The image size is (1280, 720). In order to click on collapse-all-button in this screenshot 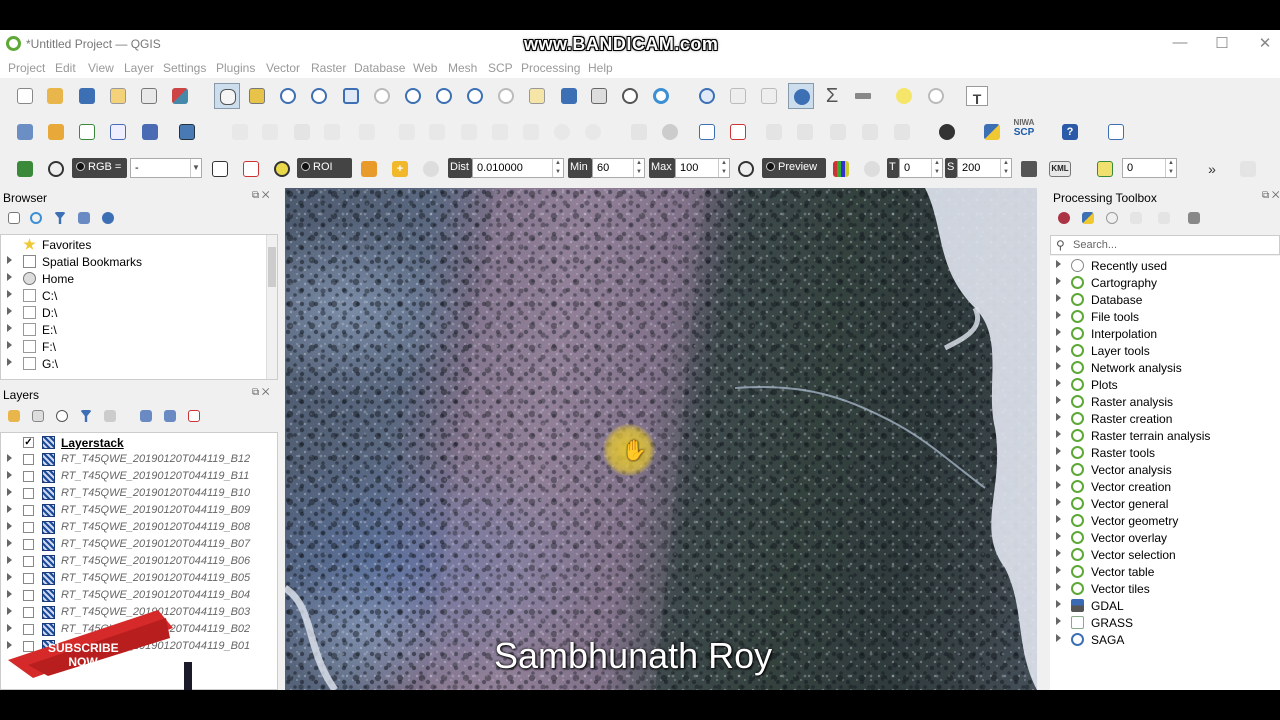, I will do `click(172, 418)`.